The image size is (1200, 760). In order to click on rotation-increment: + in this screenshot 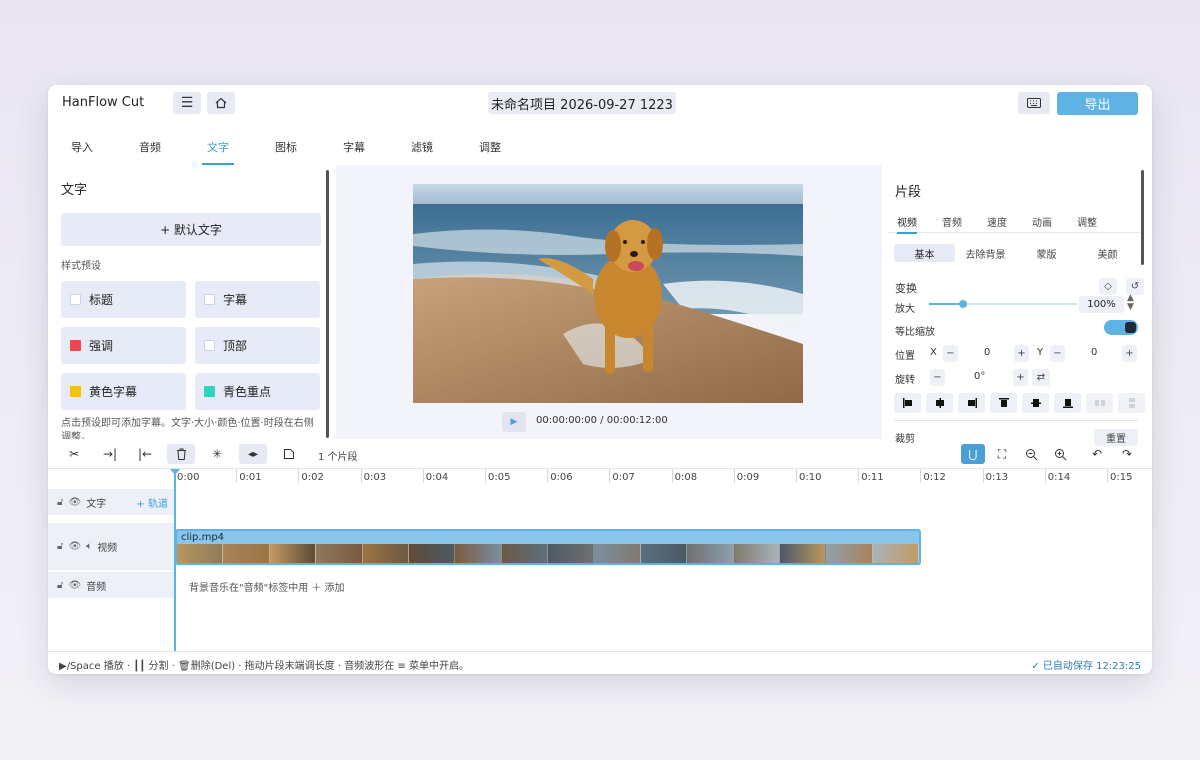, I will do `click(1020, 377)`.